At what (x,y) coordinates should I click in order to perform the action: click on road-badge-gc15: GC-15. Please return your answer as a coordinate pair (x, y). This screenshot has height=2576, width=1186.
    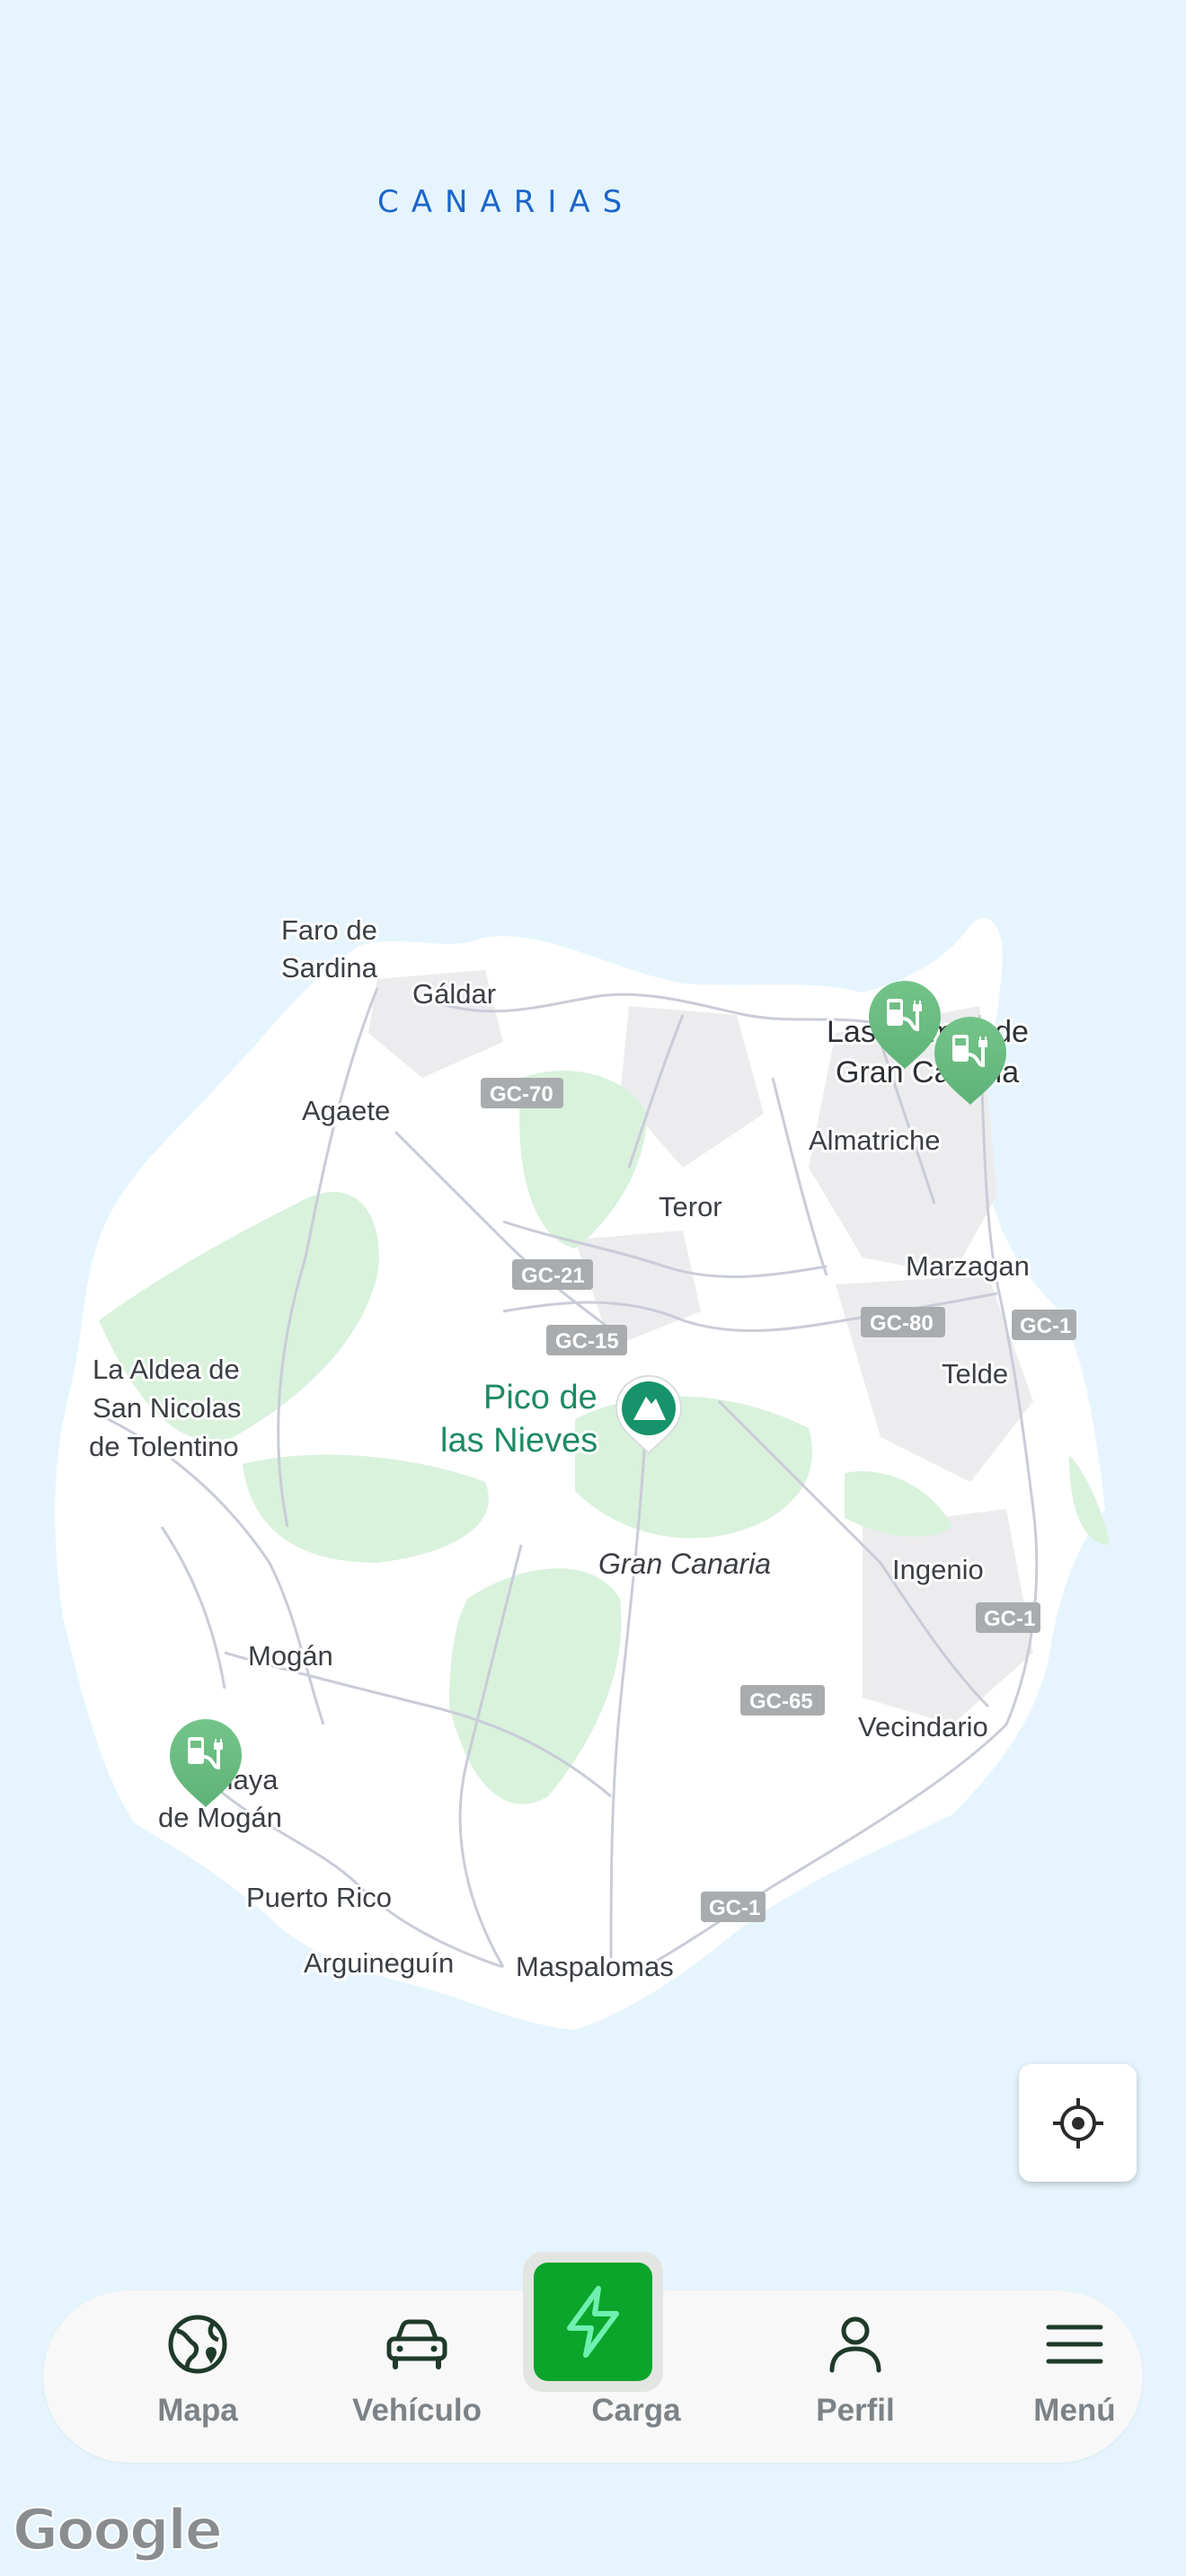
    Looking at the image, I should click on (586, 1340).